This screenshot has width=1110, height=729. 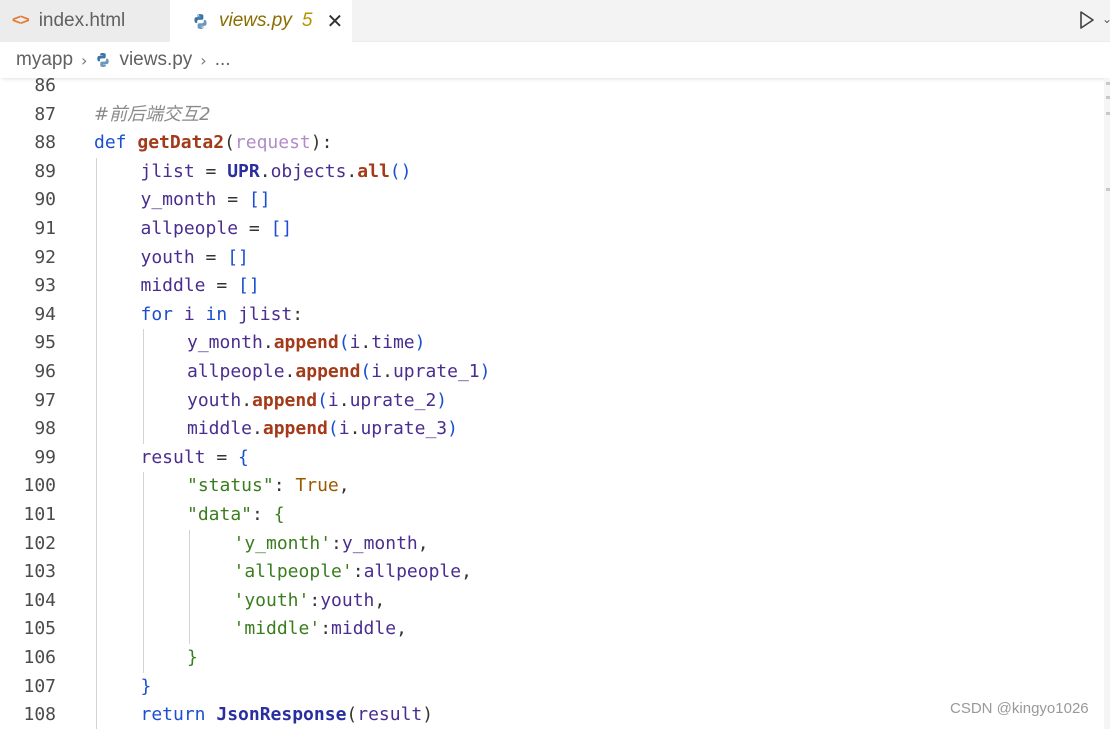 I want to click on close-icon: ✕, so click(x=334, y=21).